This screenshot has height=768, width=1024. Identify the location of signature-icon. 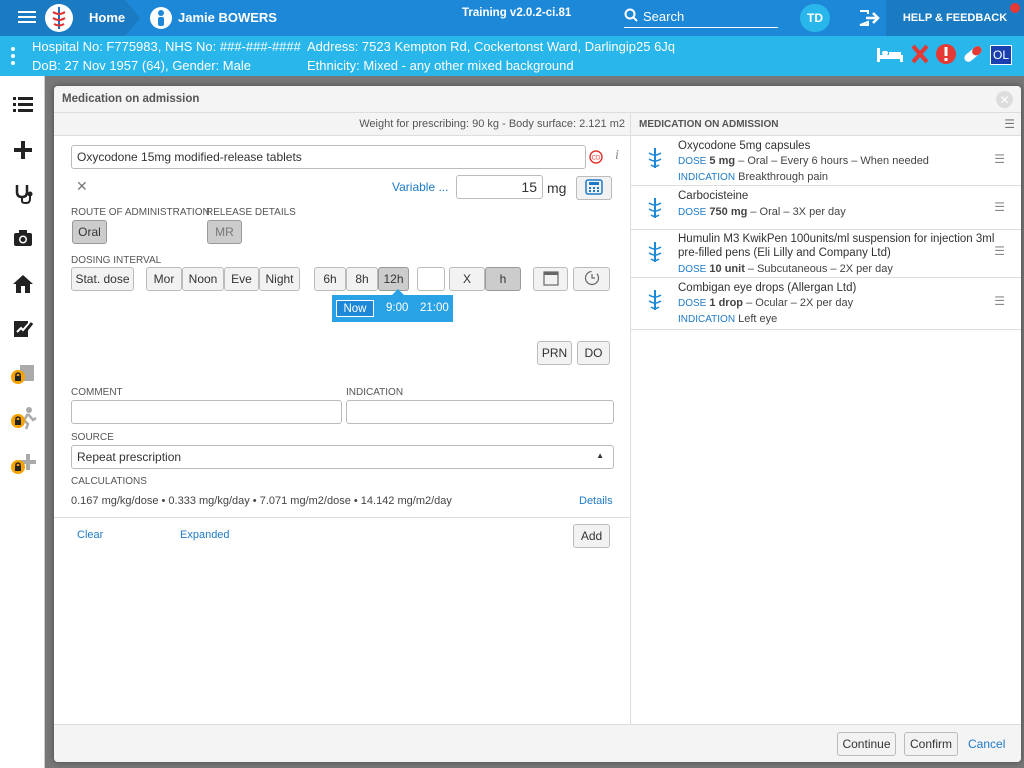
(22, 328).